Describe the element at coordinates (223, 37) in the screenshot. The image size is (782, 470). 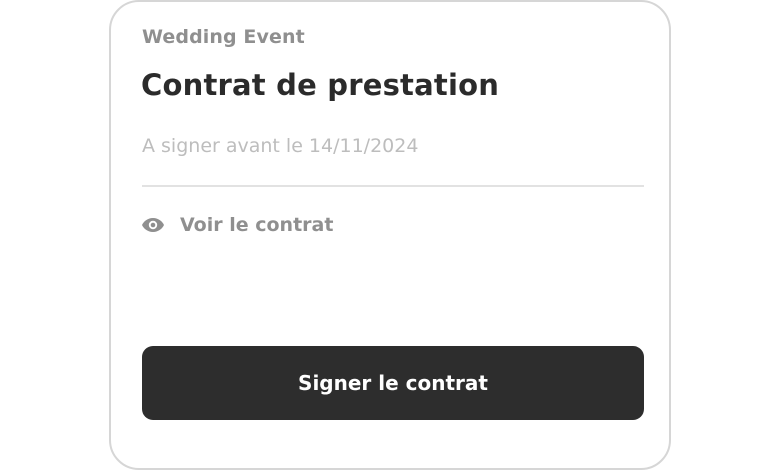
I see `event-name: Wedding Event` at that location.